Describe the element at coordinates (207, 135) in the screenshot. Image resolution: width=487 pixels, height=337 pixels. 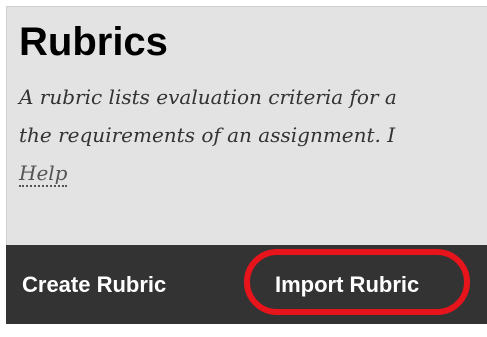
I see `description-line: the requirements of an assignment. I` at that location.